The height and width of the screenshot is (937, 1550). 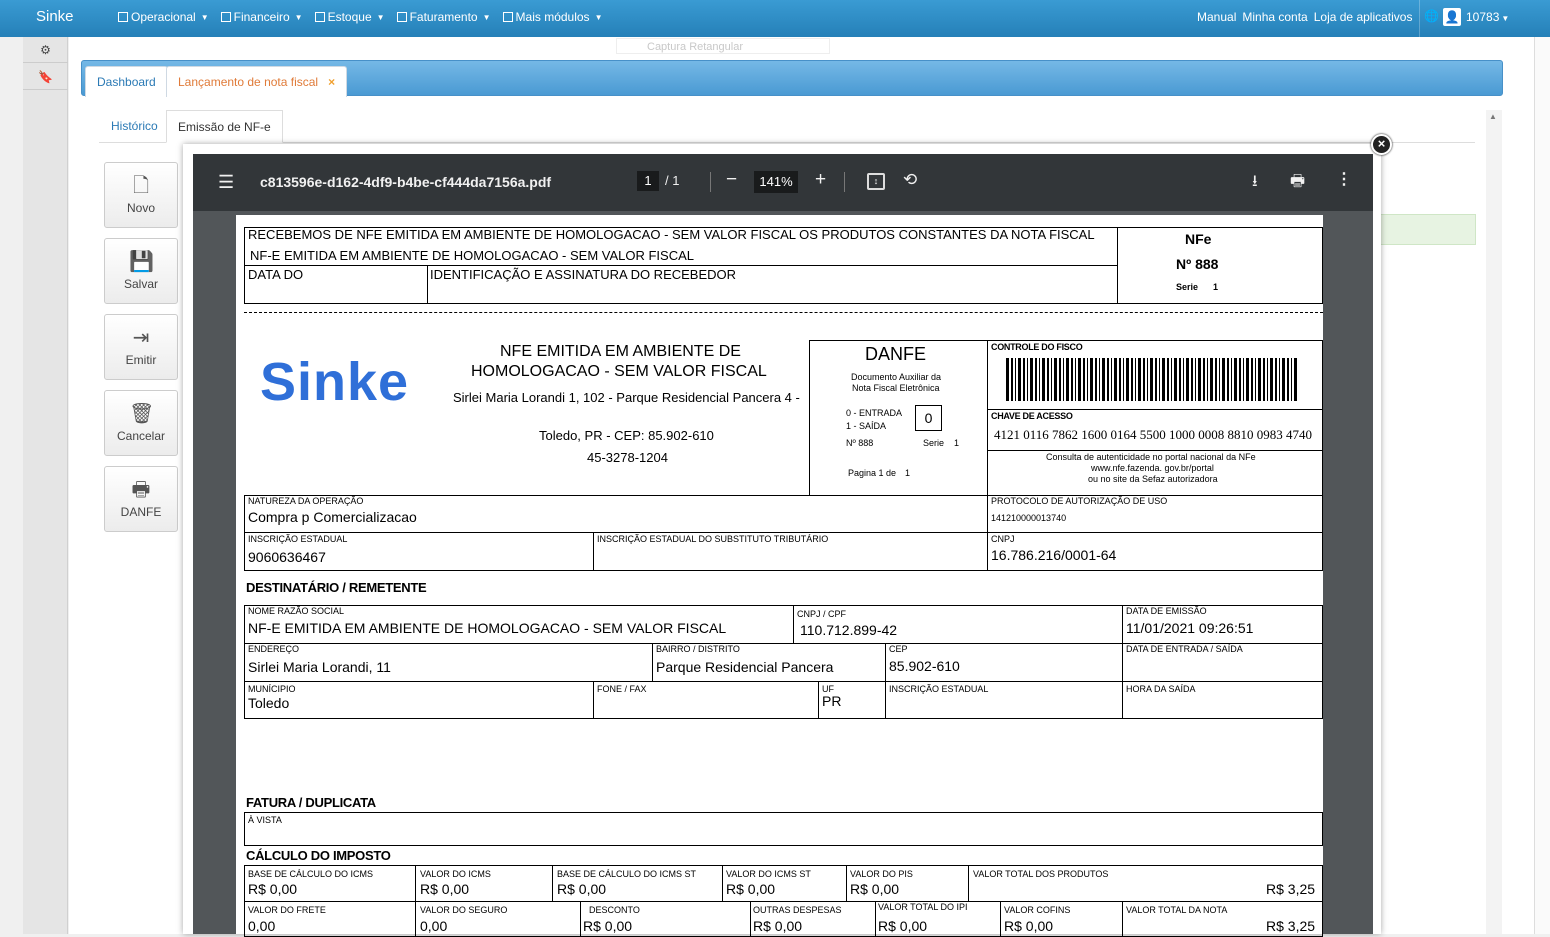 What do you see at coordinates (608, 926) in the screenshot?
I see `calc-r2-value: R$ 0,00` at bounding box center [608, 926].